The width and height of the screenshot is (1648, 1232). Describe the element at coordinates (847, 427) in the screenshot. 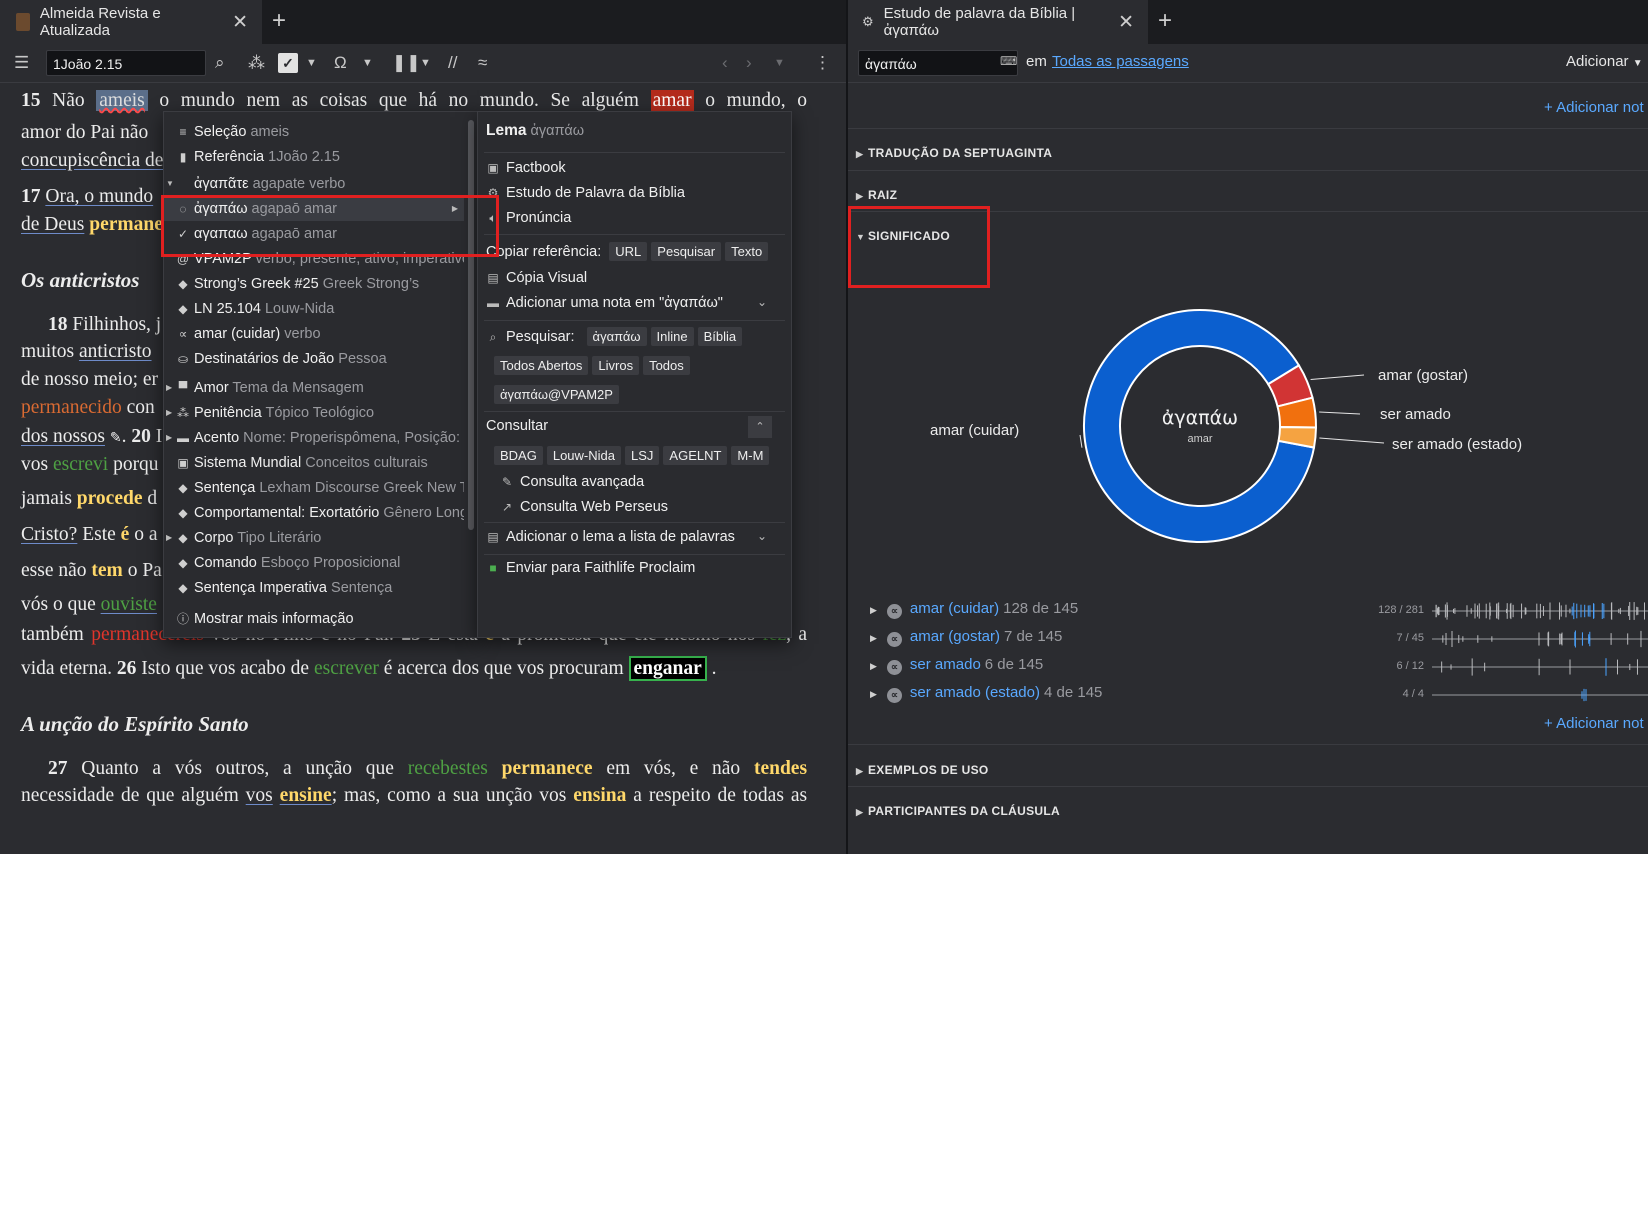

I see `panel-splitter` at that location.